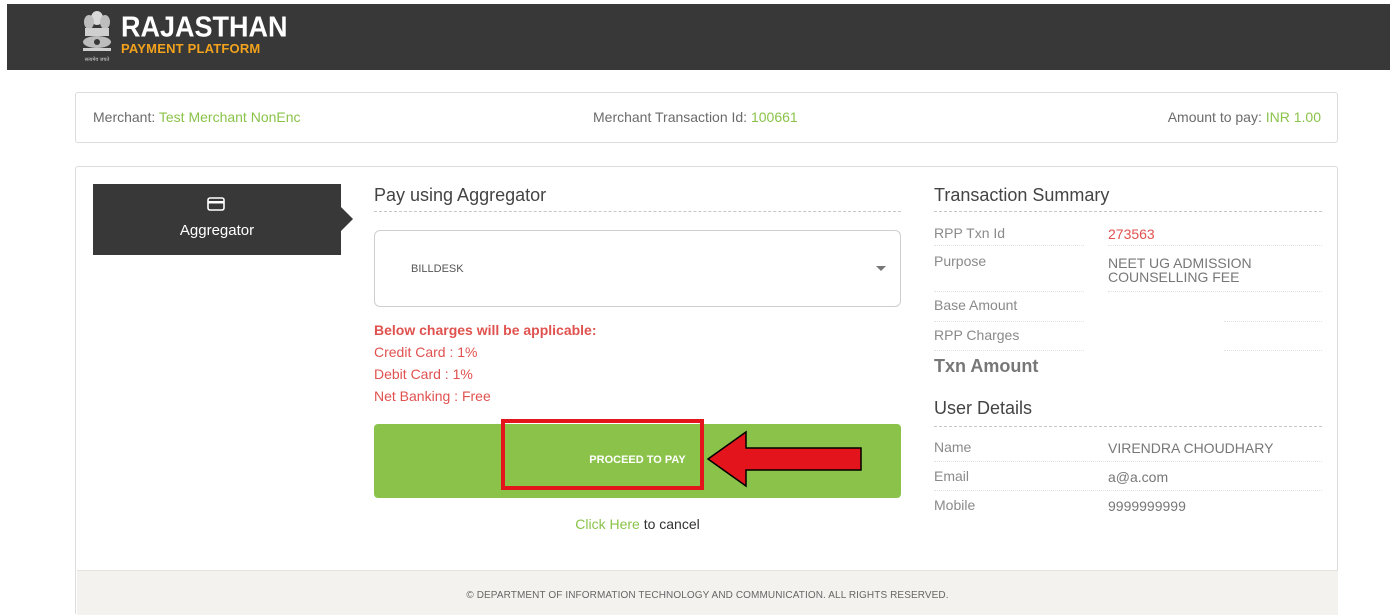  Describe the element at coordinates (1131, 234) in the screenshot. I see `rpp-txn-id-value: 273563` at that location.